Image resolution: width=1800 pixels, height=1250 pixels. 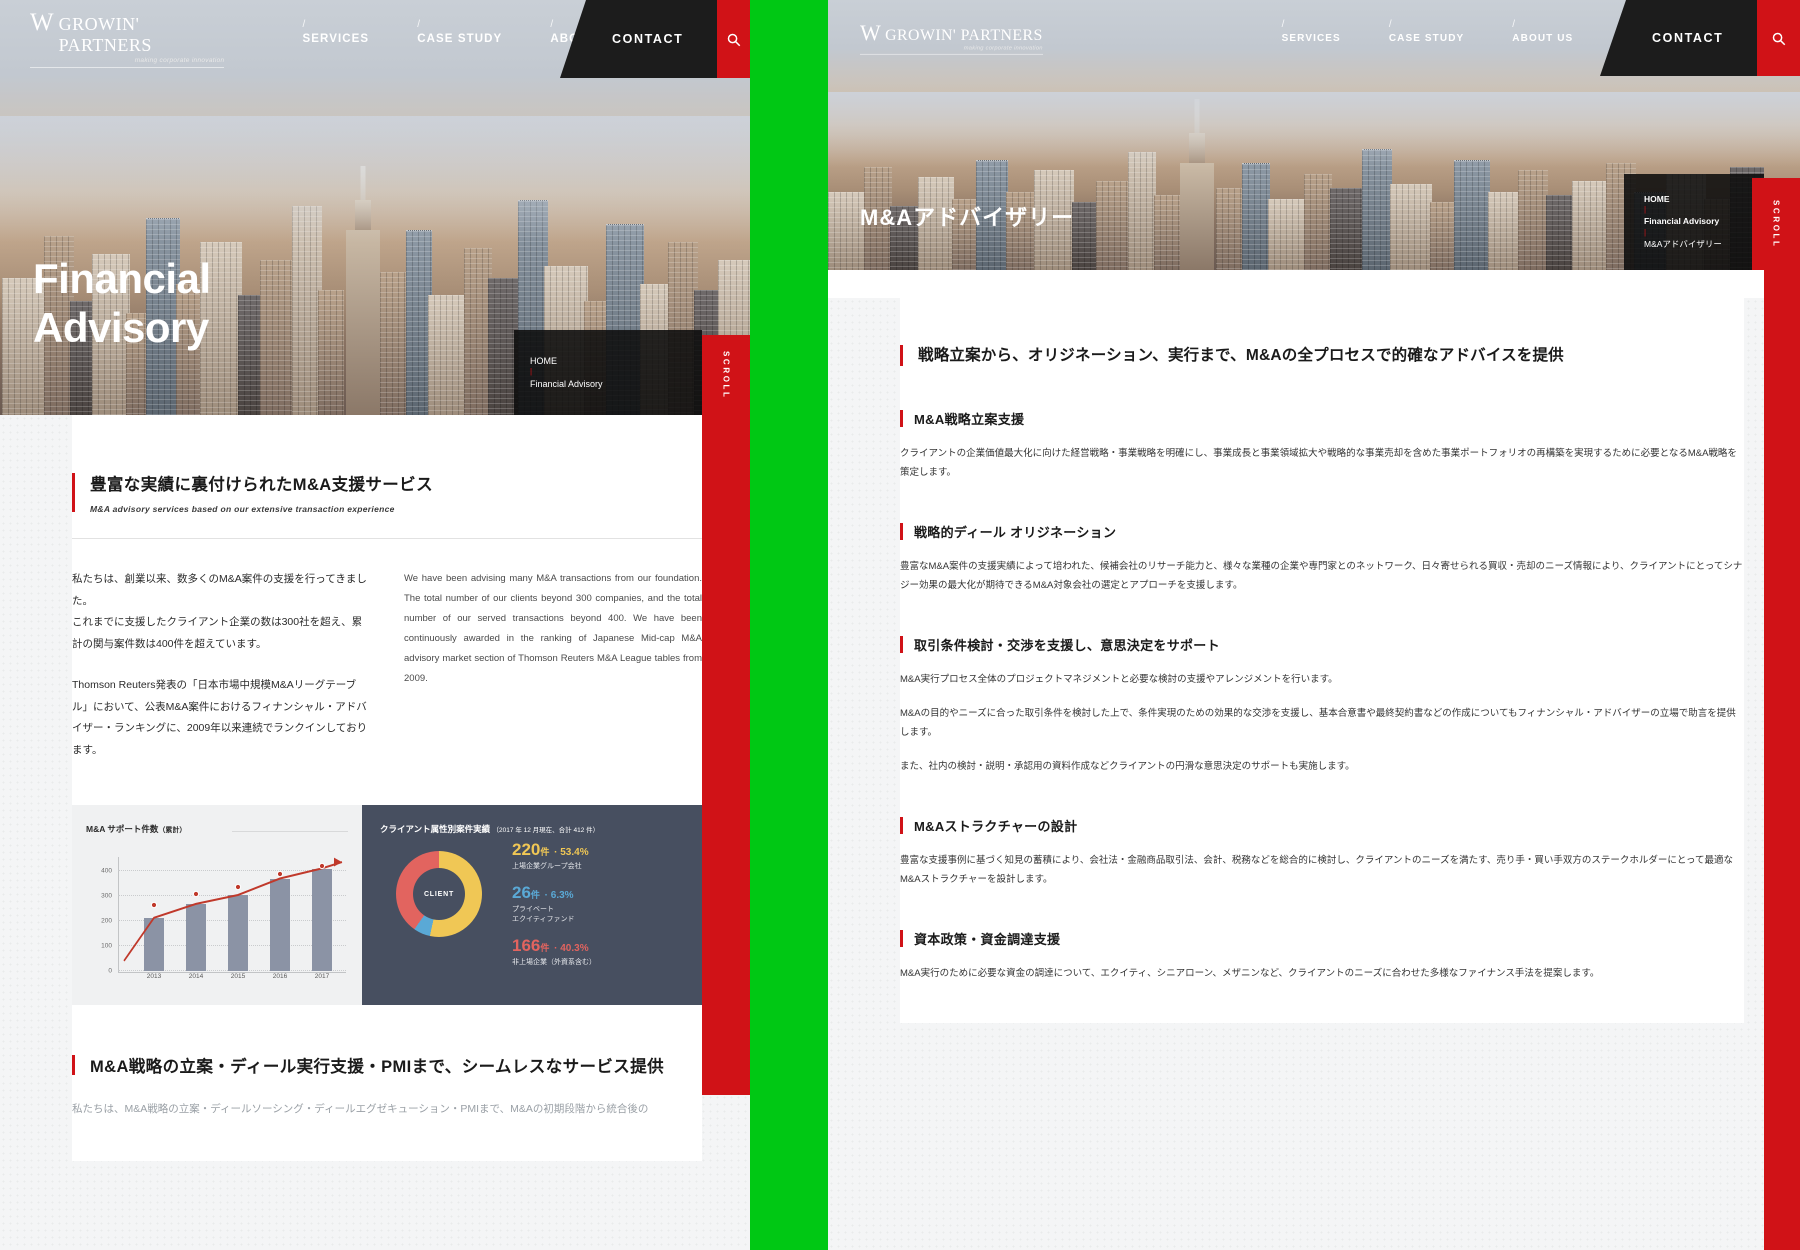 I want to click on search-button, so click(x=733, y=39).